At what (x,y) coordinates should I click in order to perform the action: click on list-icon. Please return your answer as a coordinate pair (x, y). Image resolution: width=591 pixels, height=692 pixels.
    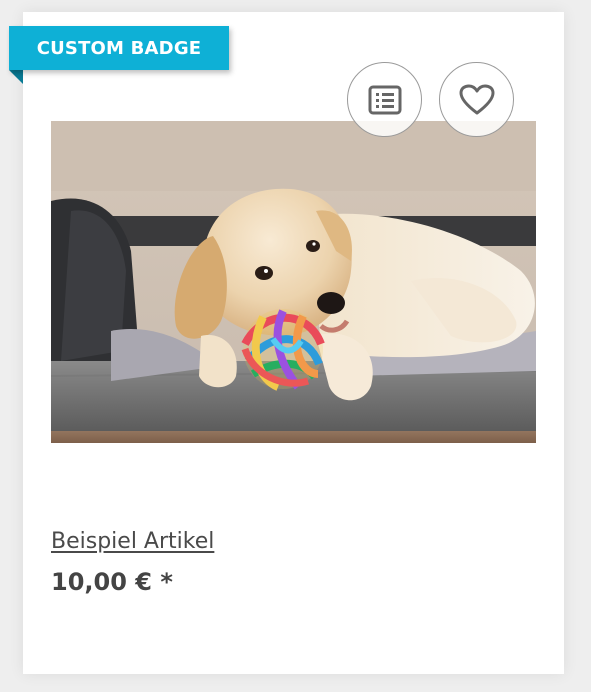
    Looking at the image, I should click on (384, 99).